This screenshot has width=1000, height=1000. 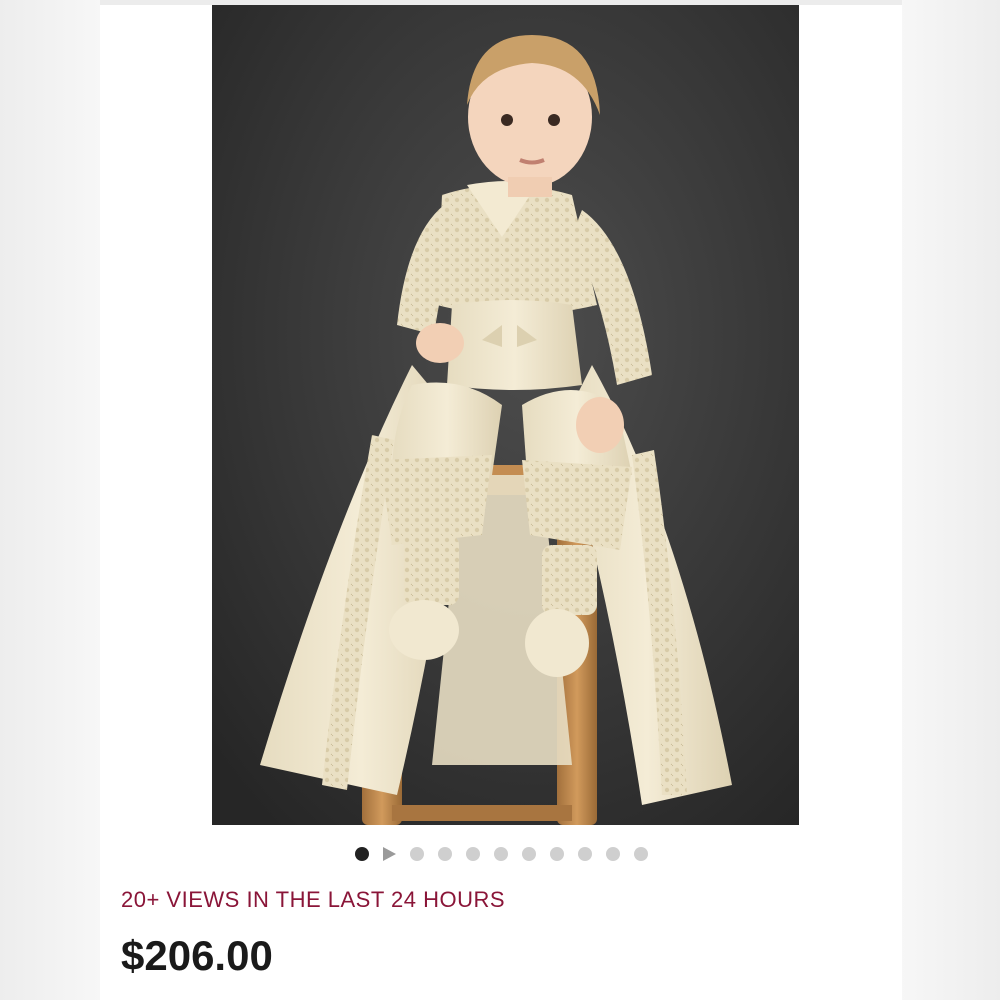 I want to click on views-count-text: 20+ VIEWS IN THE LAST 24 HOURS, so click(x=313, y=899).